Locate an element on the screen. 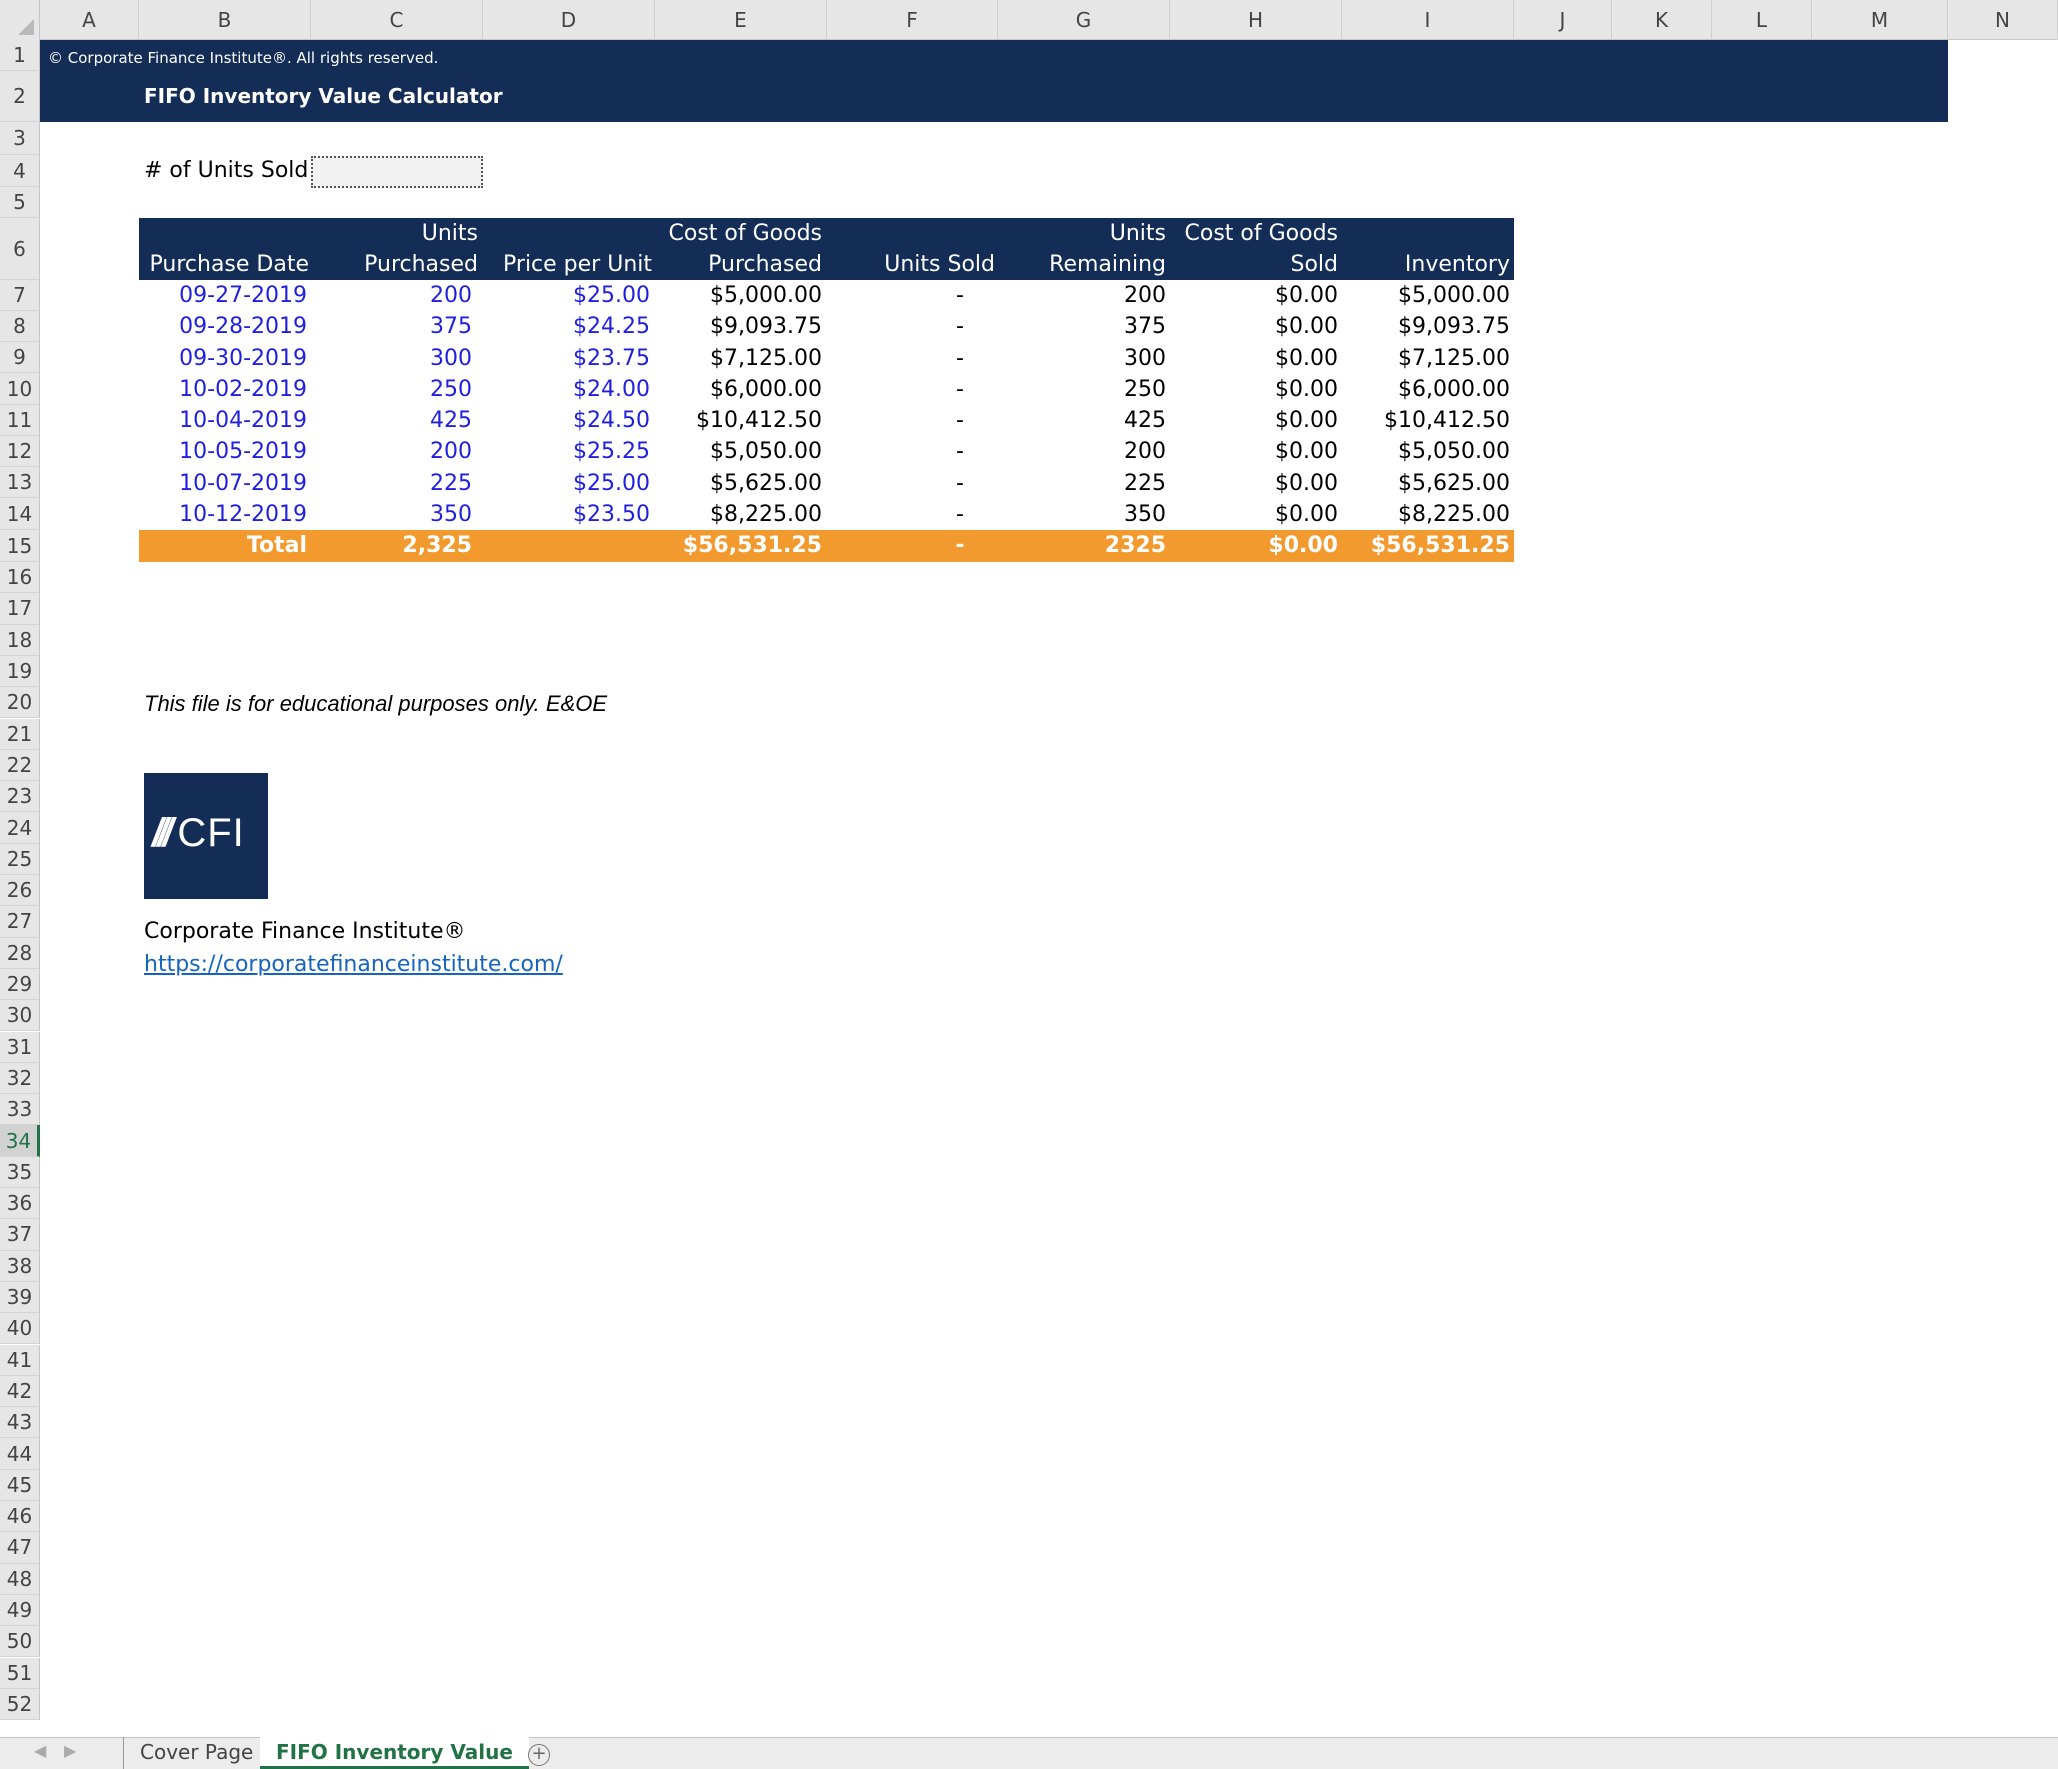 The height and width of the screenshot is (1769, 2058). header-units-remaining: Units Remaining is located at coordinates (1107, 249).